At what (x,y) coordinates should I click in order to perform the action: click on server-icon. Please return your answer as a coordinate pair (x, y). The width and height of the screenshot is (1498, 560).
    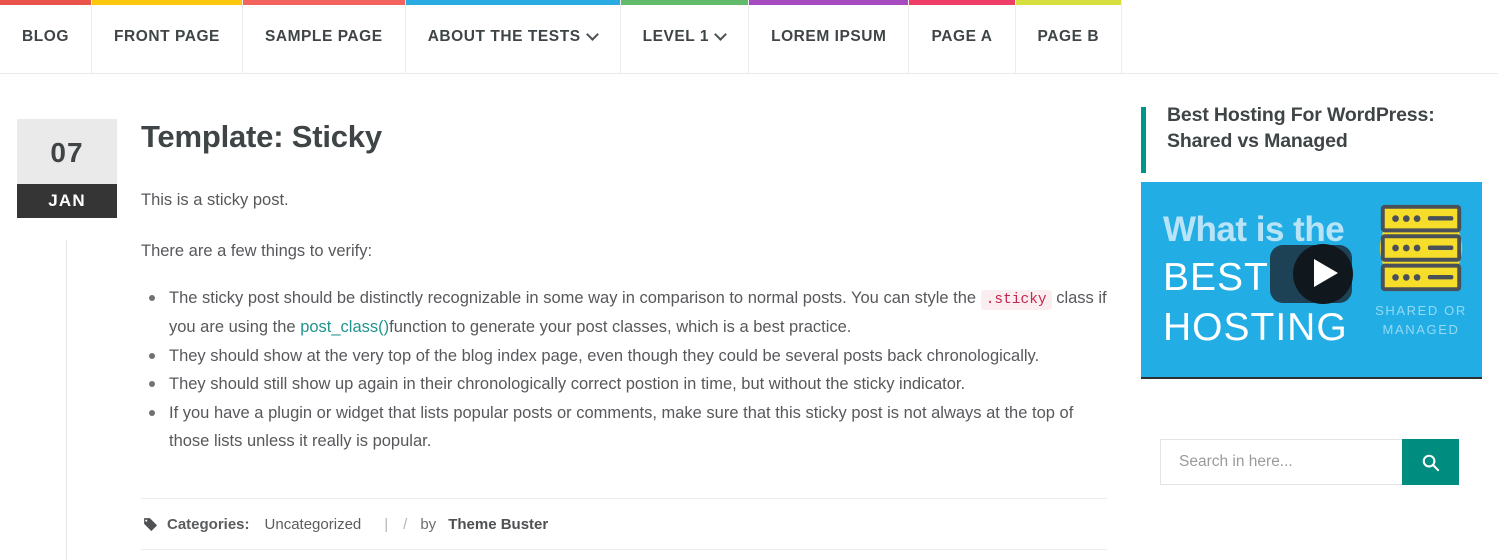
    Looking at the image, I should click on (1421, 248).